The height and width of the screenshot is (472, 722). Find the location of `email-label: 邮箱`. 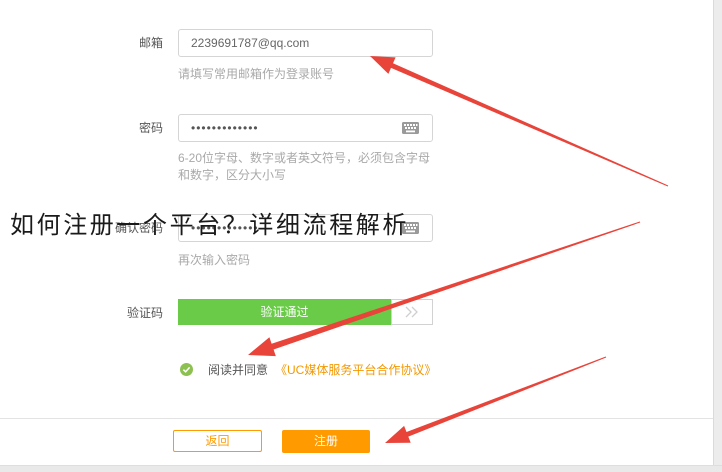

email-label: 邮箱 is located at coordinates (150, 43).